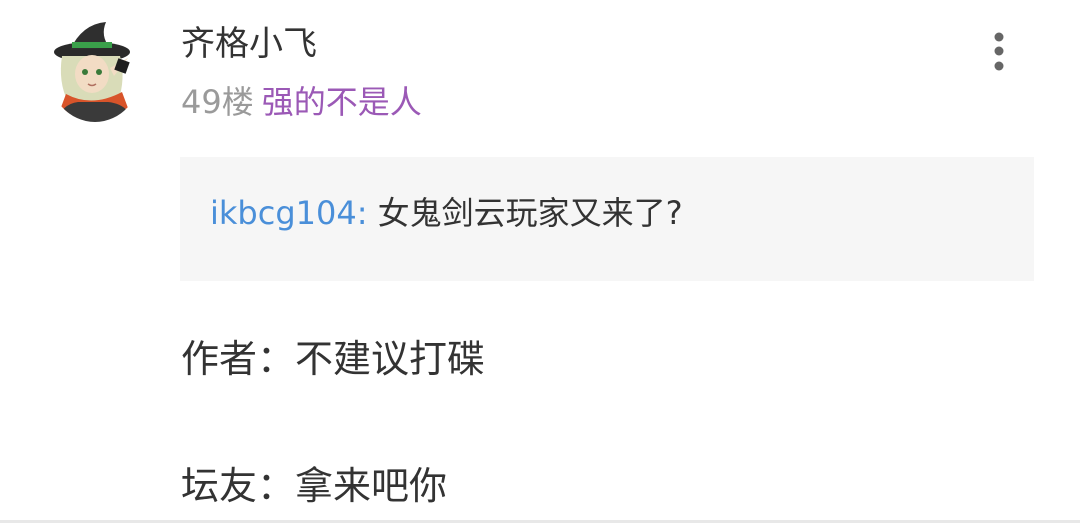 This screenshot has height=523, width=1080. I want to click on more-options-button, so click(999, 52).